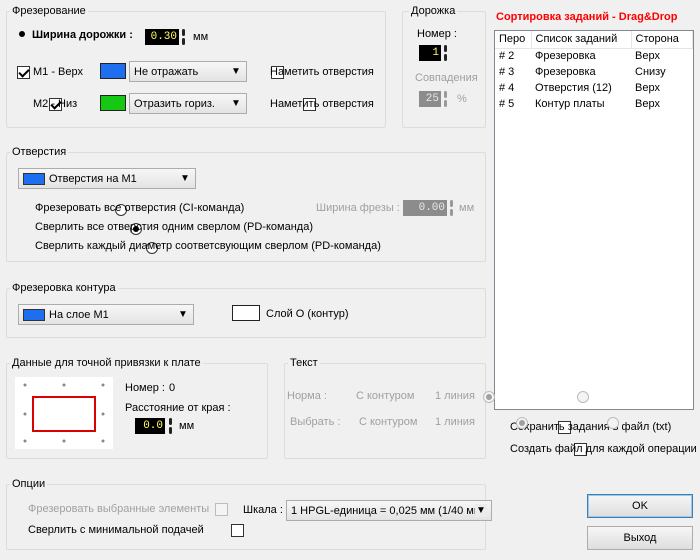 The image size is (700, 560). I want to click on m1-mark-holes-label: Наметить отверстия, so click(322, 72).